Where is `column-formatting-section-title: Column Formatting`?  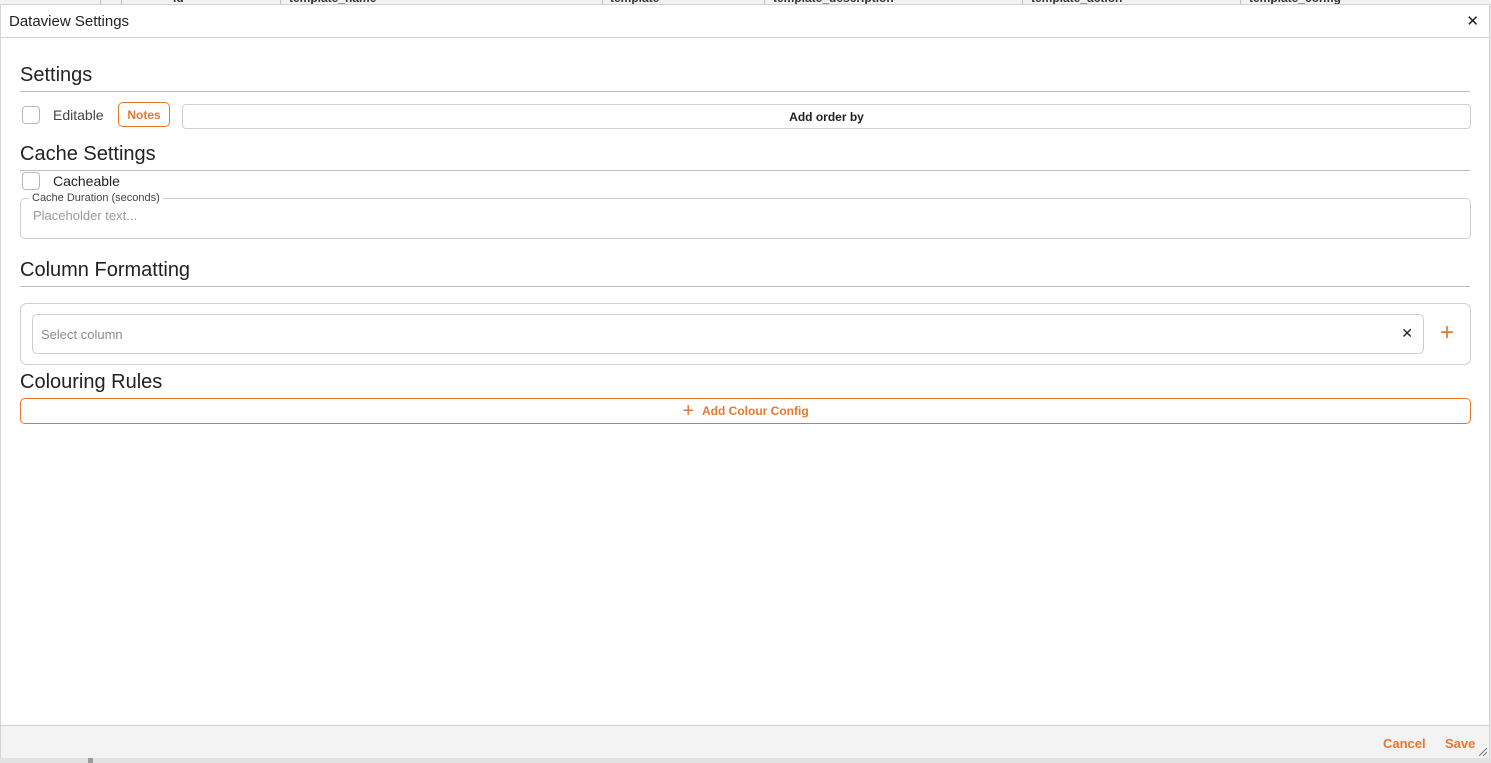 column-formatting-section-title: Column Formatting is located at coordinates (105, 270).